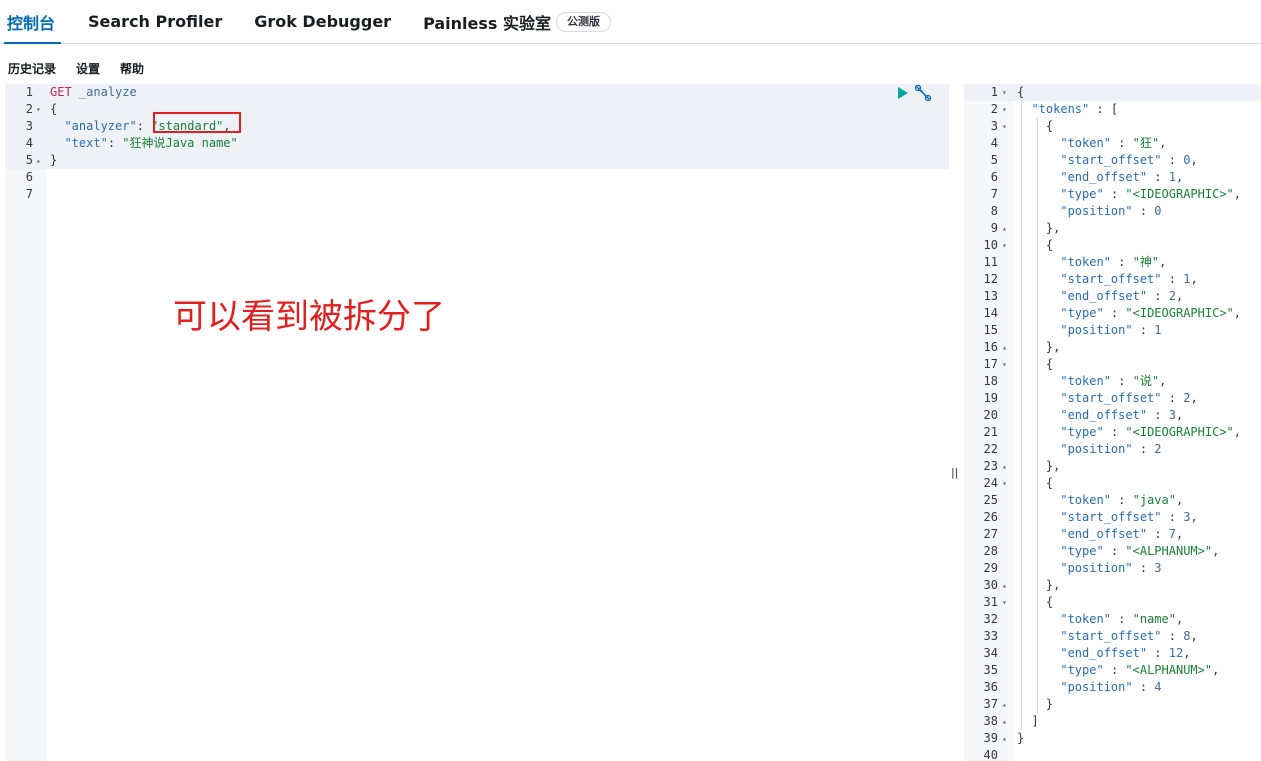 This screenshot has height=761, width=1261. I want to click on line-number: 4, so click(994, 143).